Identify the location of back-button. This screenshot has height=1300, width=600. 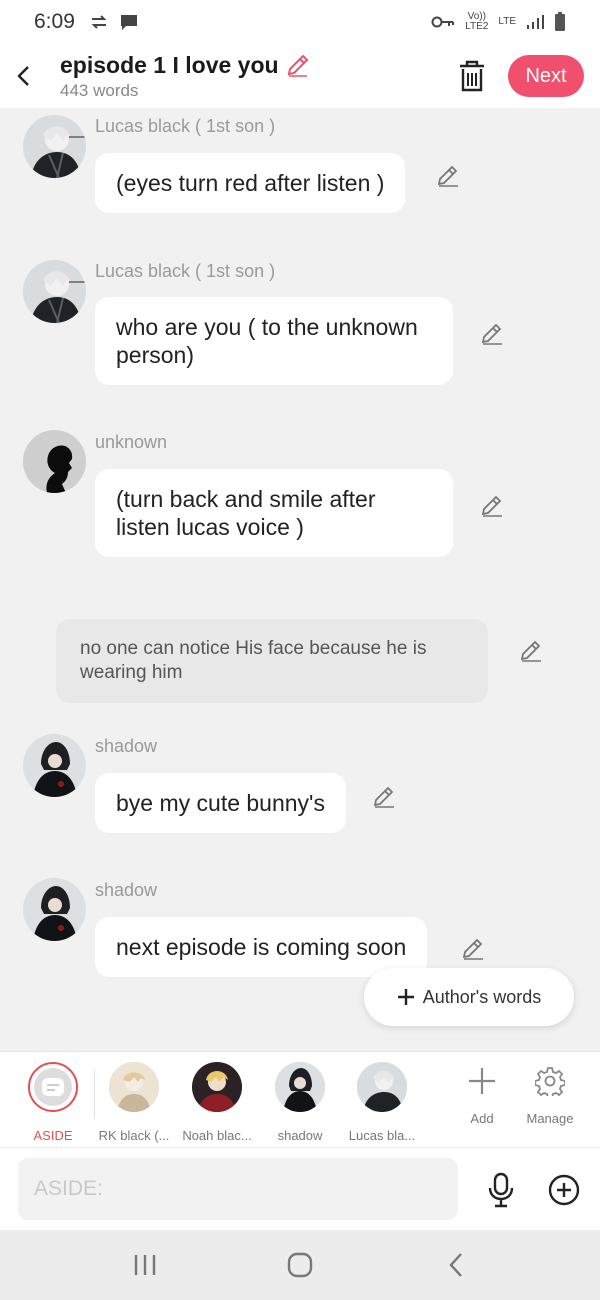
(23, 76).